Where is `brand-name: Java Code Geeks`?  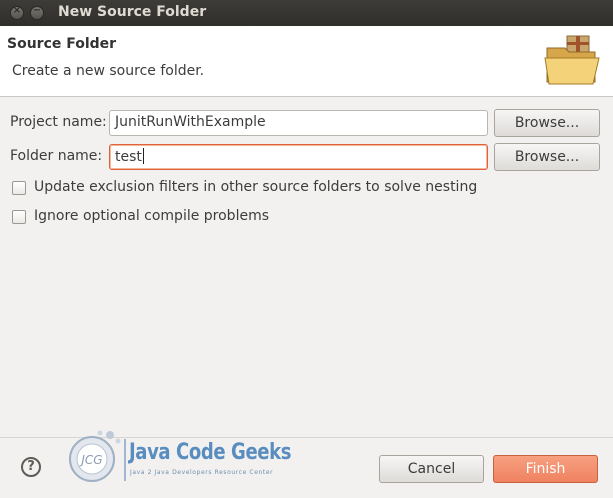 brand-name: Java Code Geeks is located at coordinates (210, 452).